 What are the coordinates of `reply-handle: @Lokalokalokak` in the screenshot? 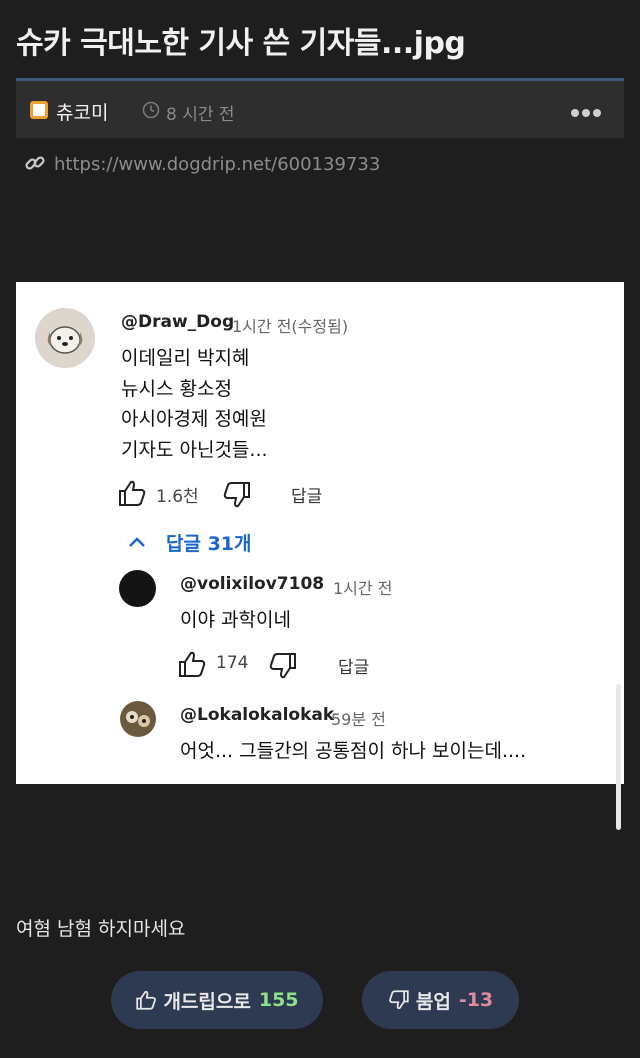 It's located at (257, 715).